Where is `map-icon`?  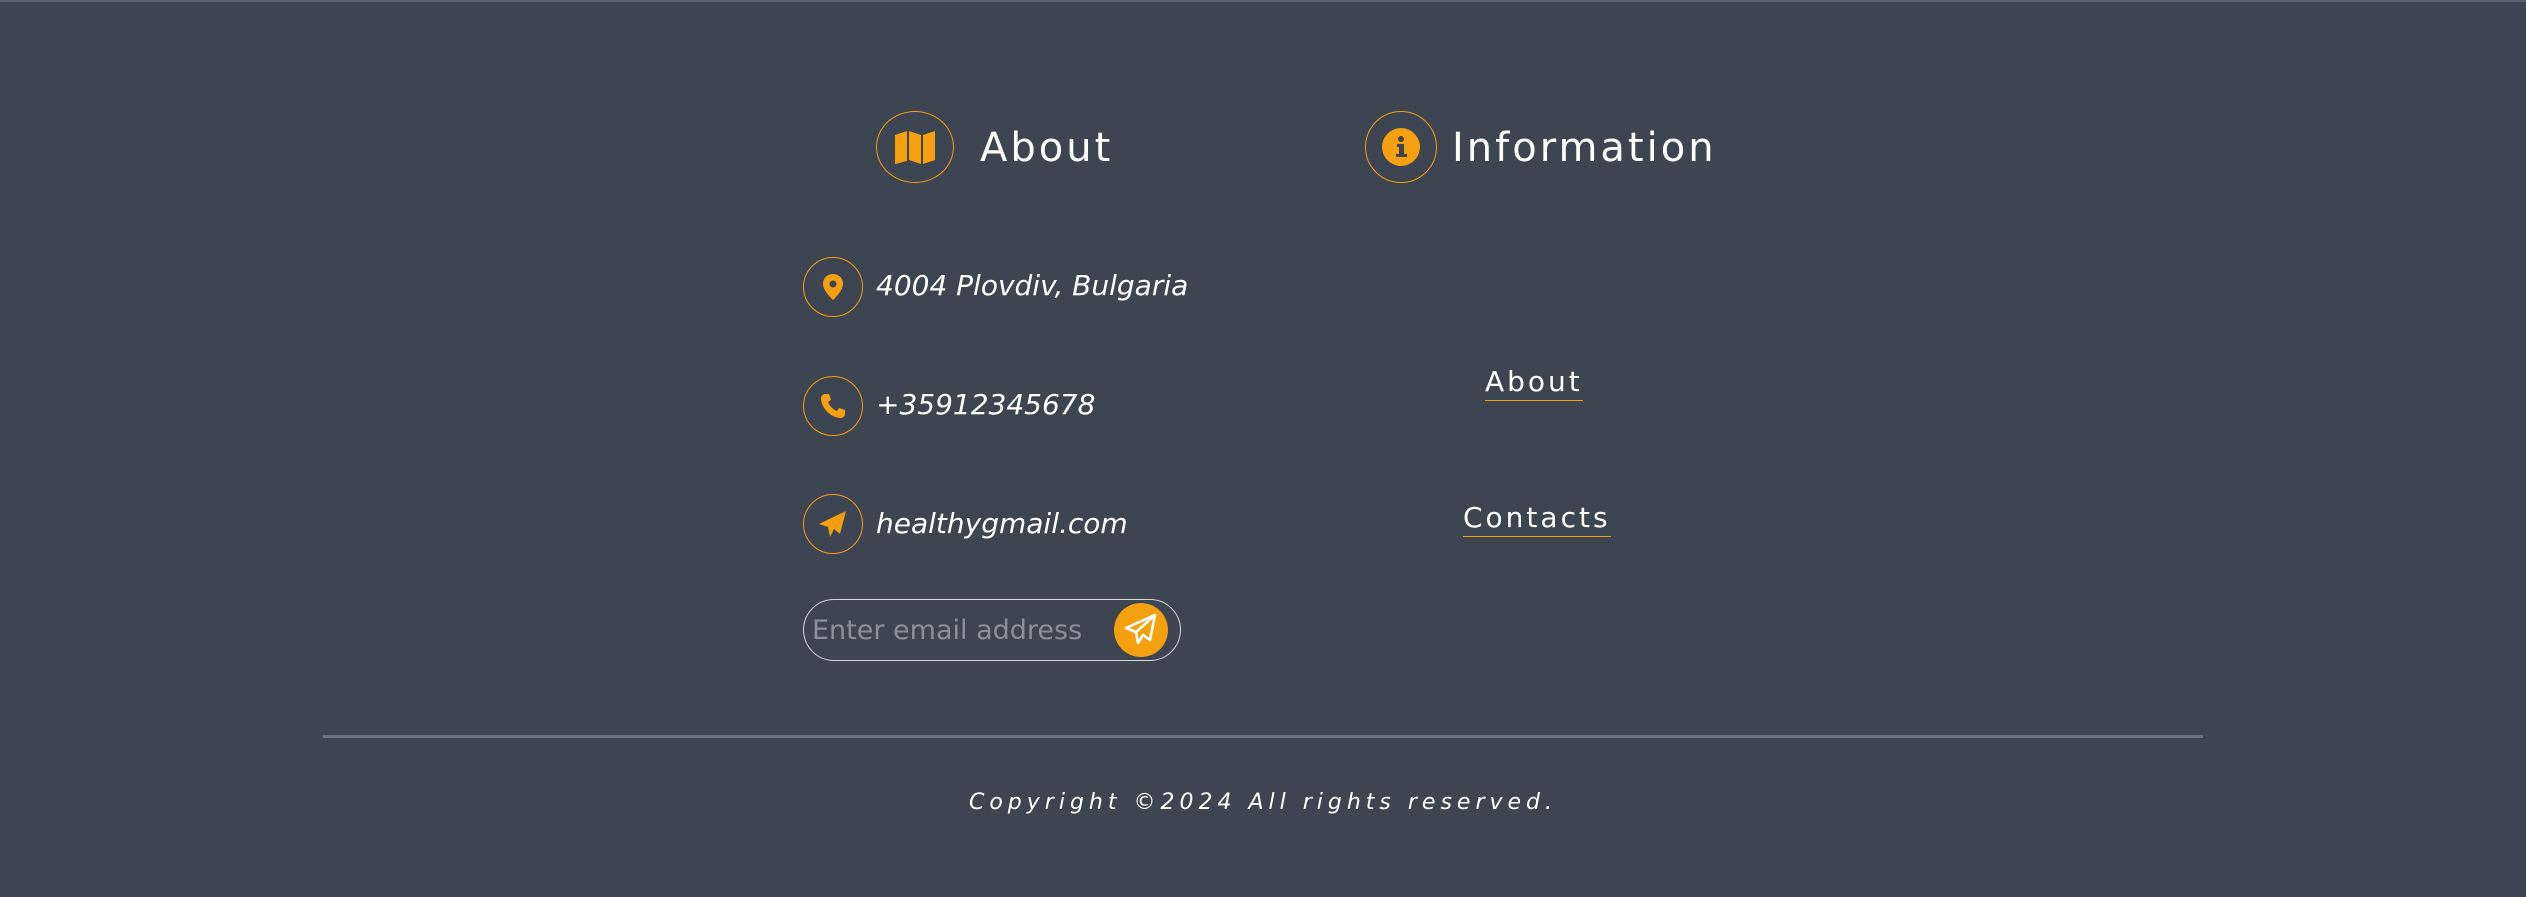 map-icon is located at coordinates (915, 147).